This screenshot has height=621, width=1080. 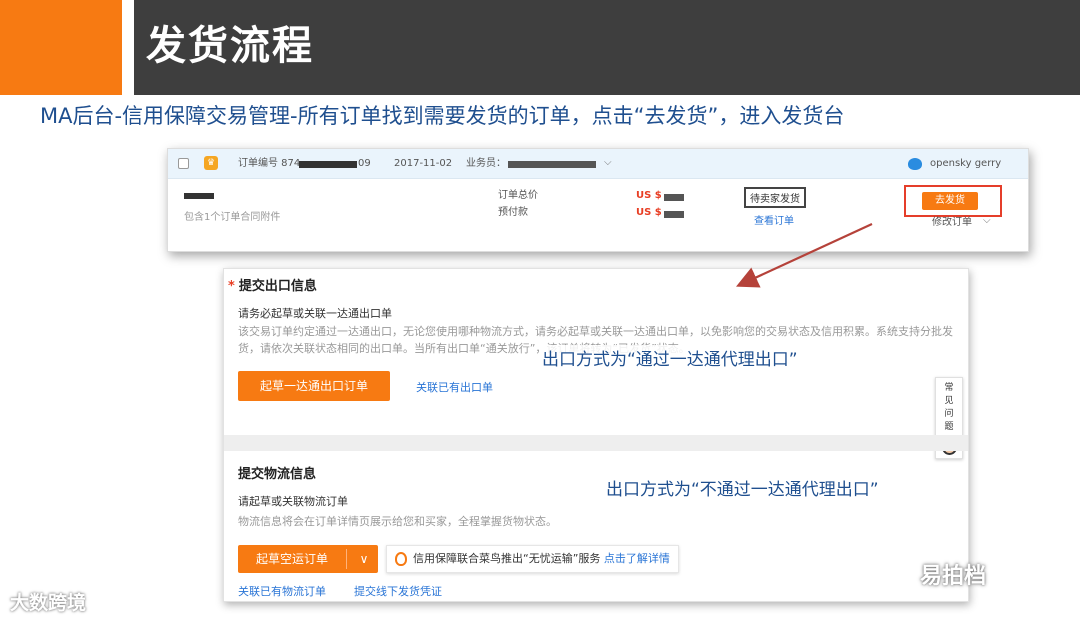 I want to click on callout-arrow, so click(x=804, y=255).